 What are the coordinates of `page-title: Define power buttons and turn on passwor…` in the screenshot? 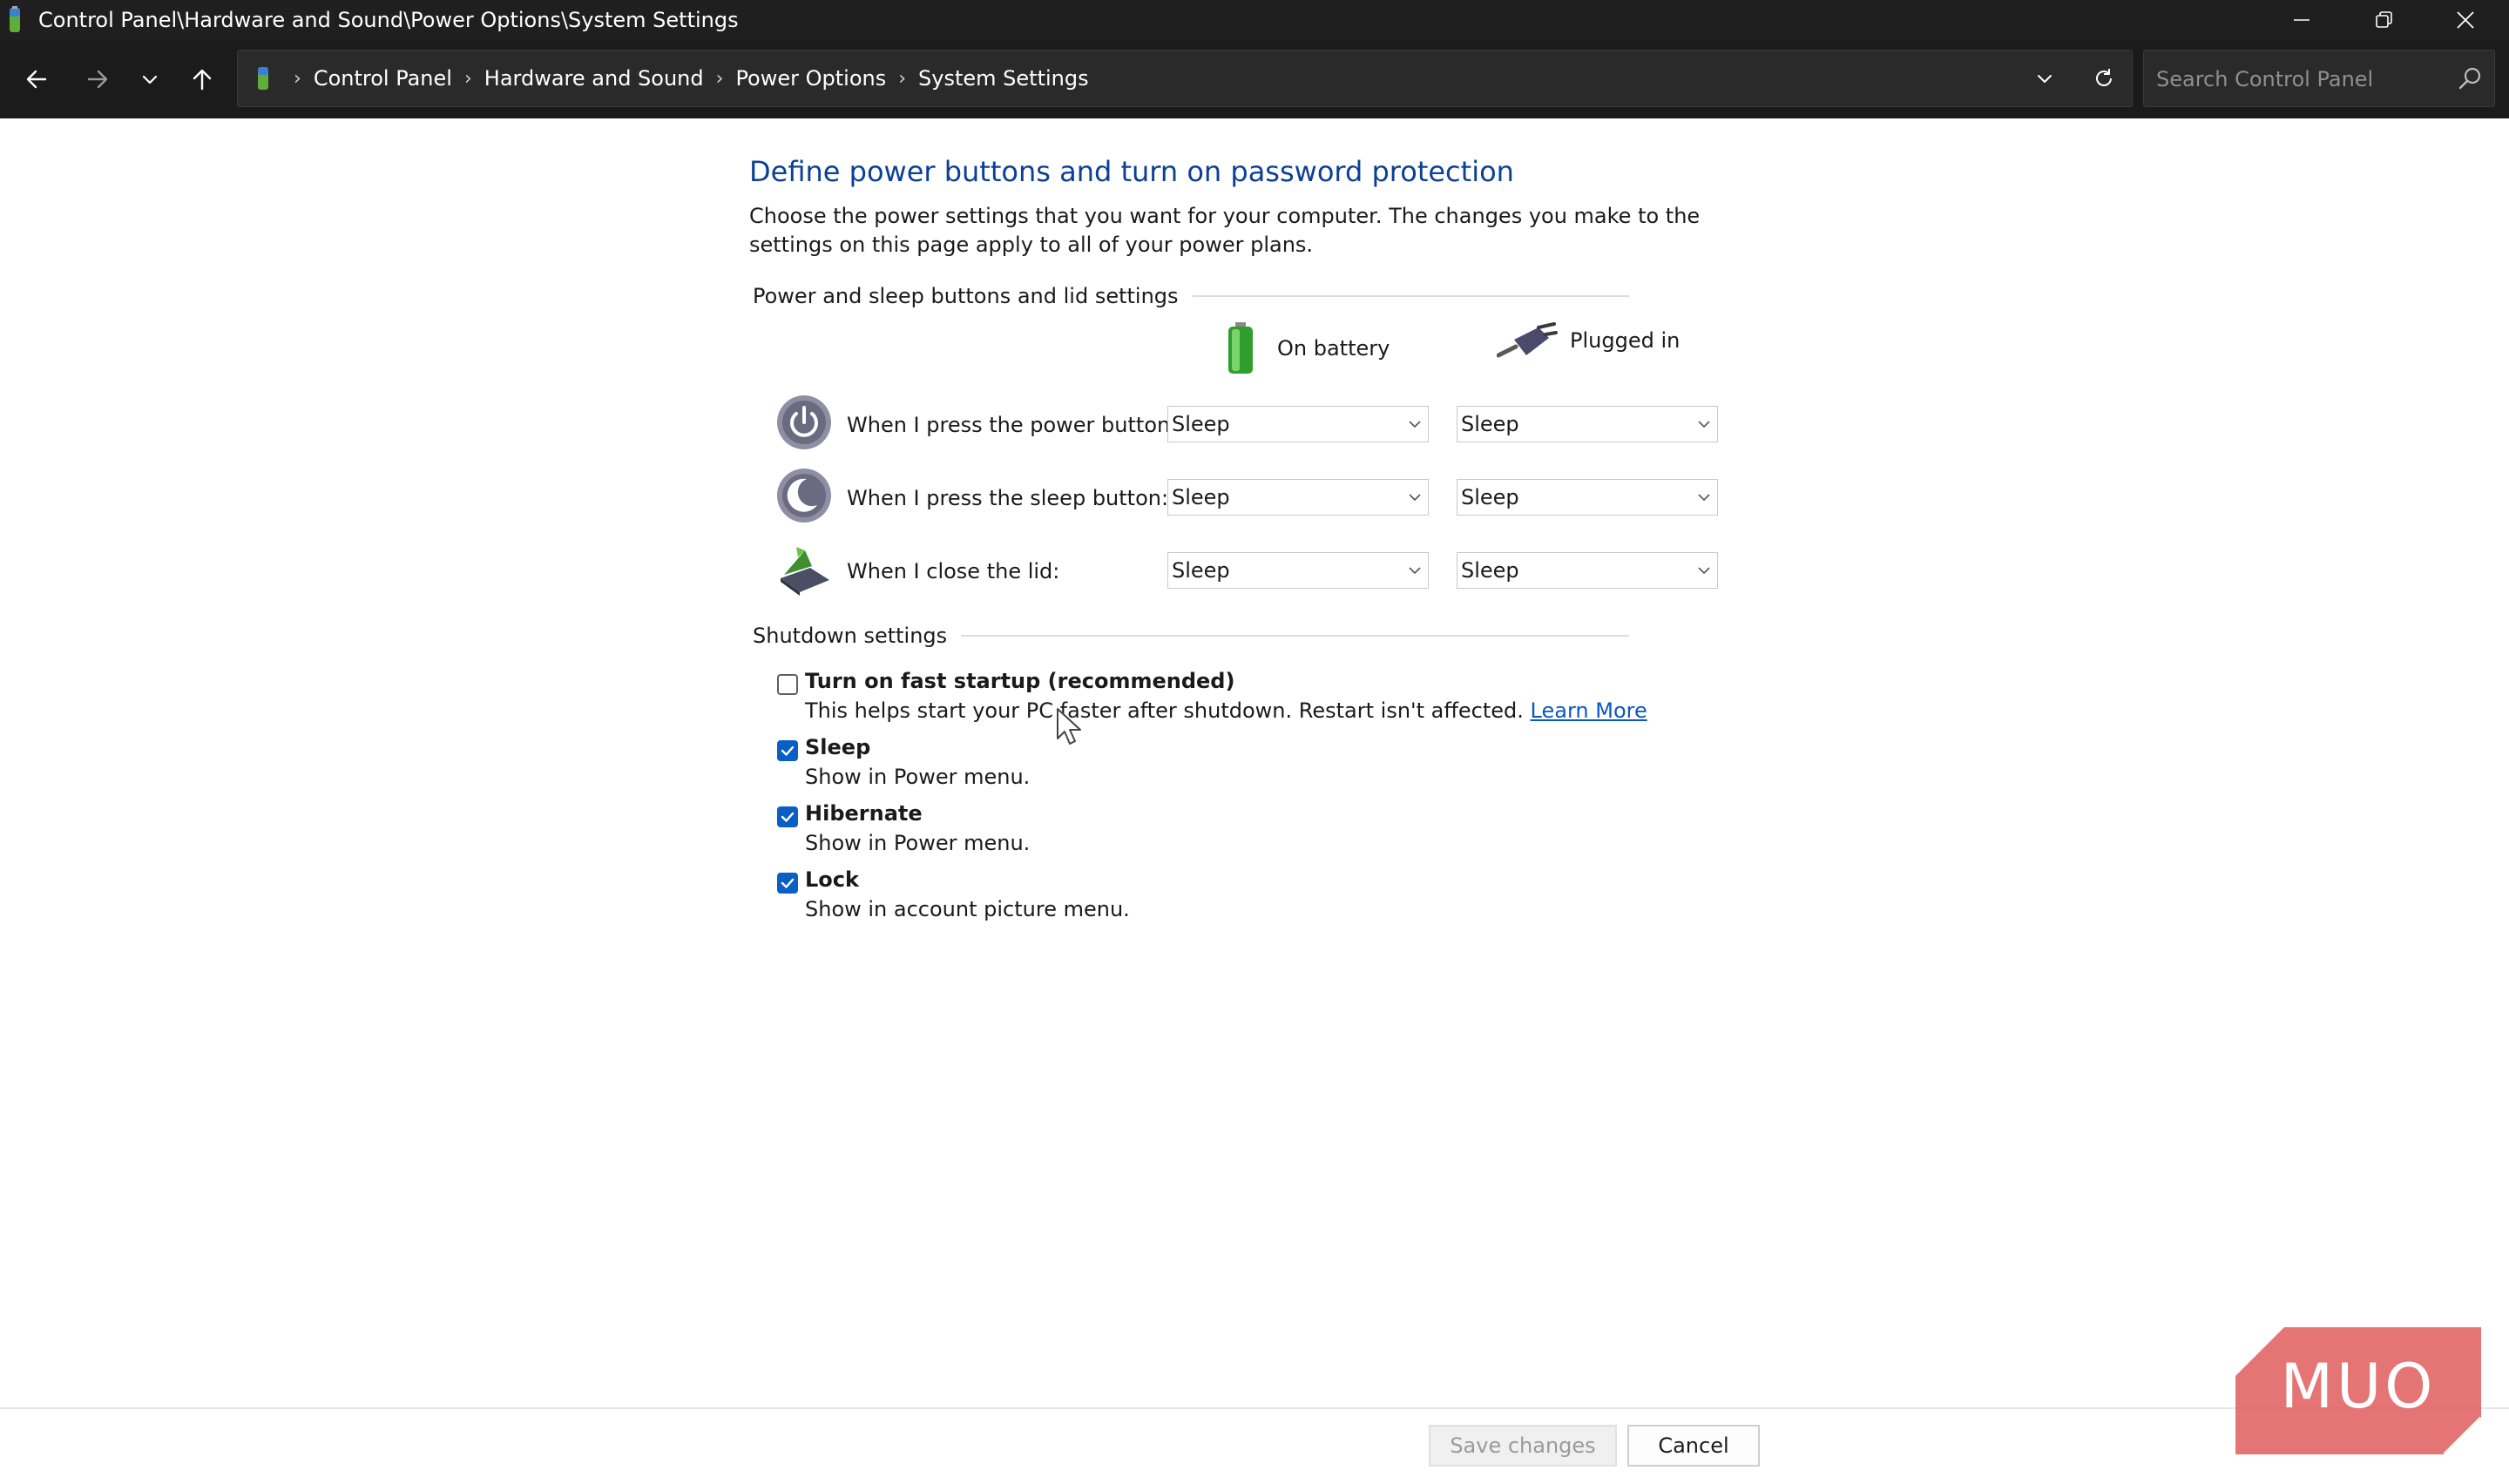 It's located at (1131, 171).